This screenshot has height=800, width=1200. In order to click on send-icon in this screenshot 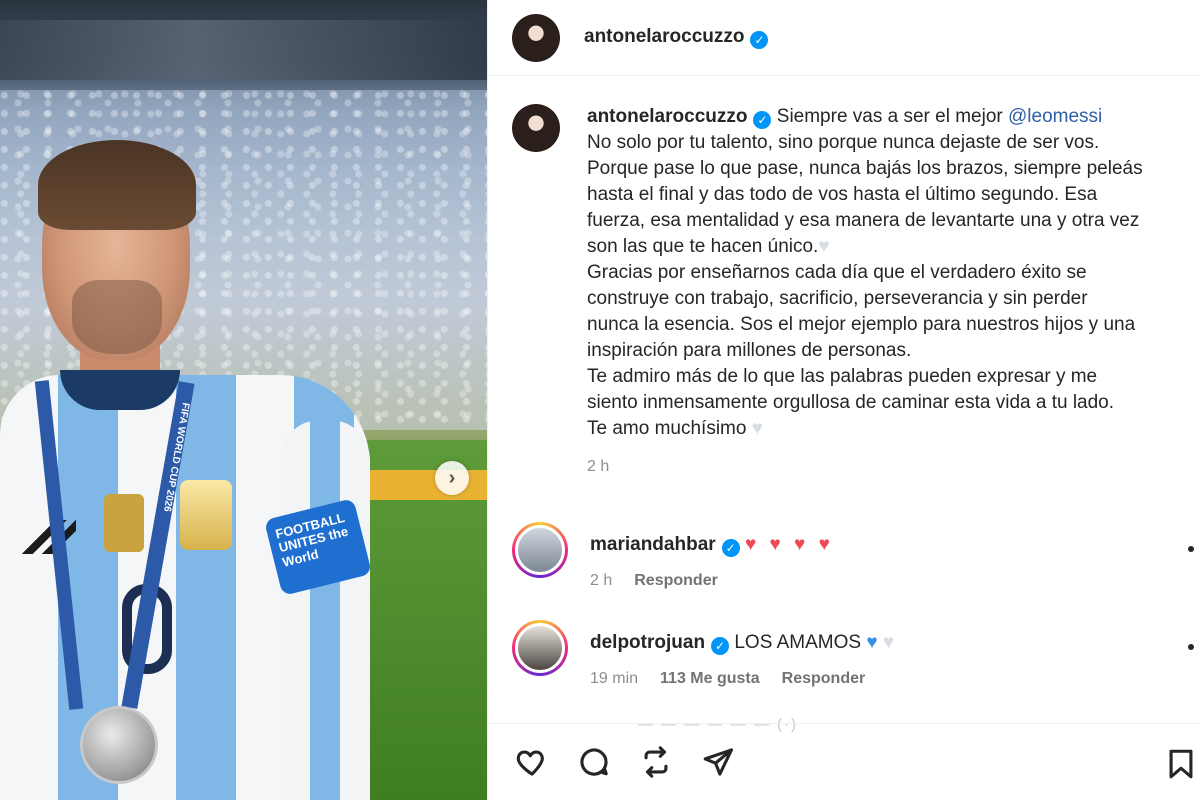, I will do `click(718, 762)`.